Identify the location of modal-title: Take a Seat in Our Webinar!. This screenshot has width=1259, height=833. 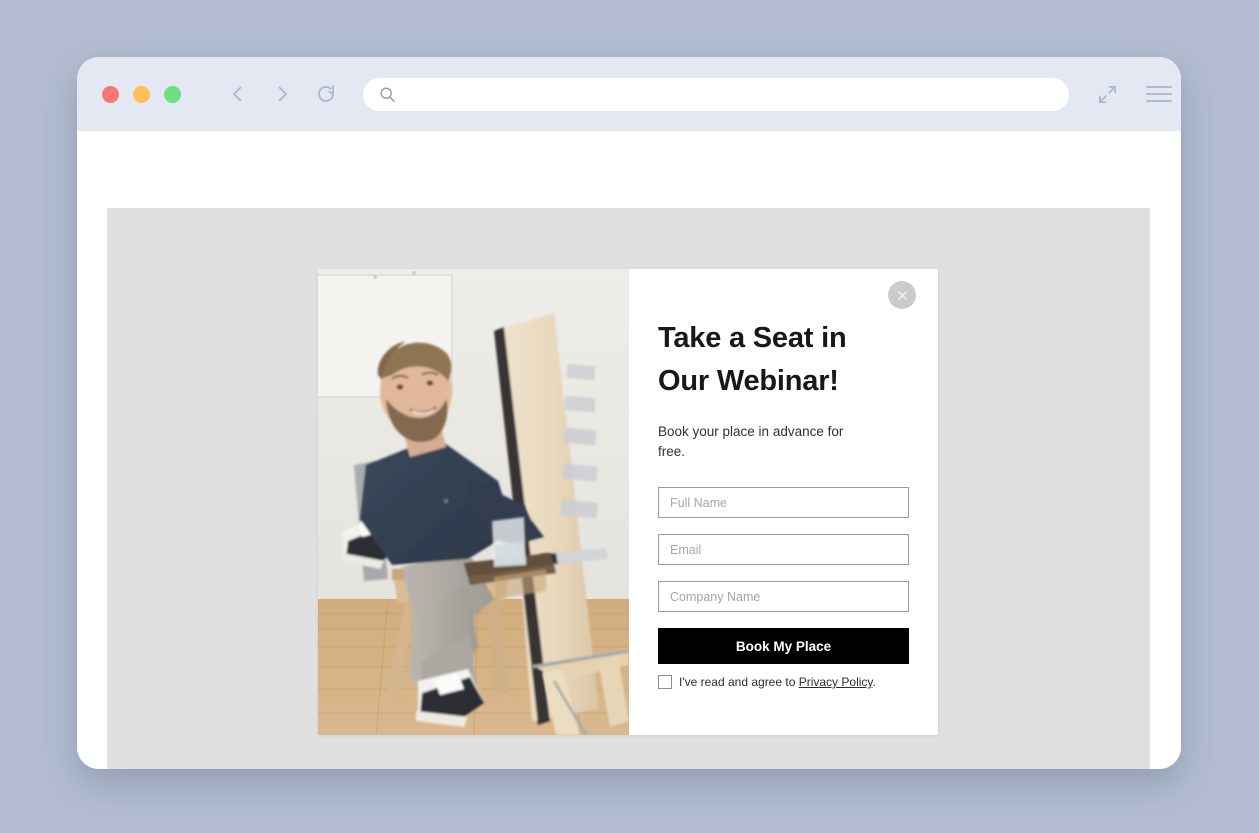
(752, 359).